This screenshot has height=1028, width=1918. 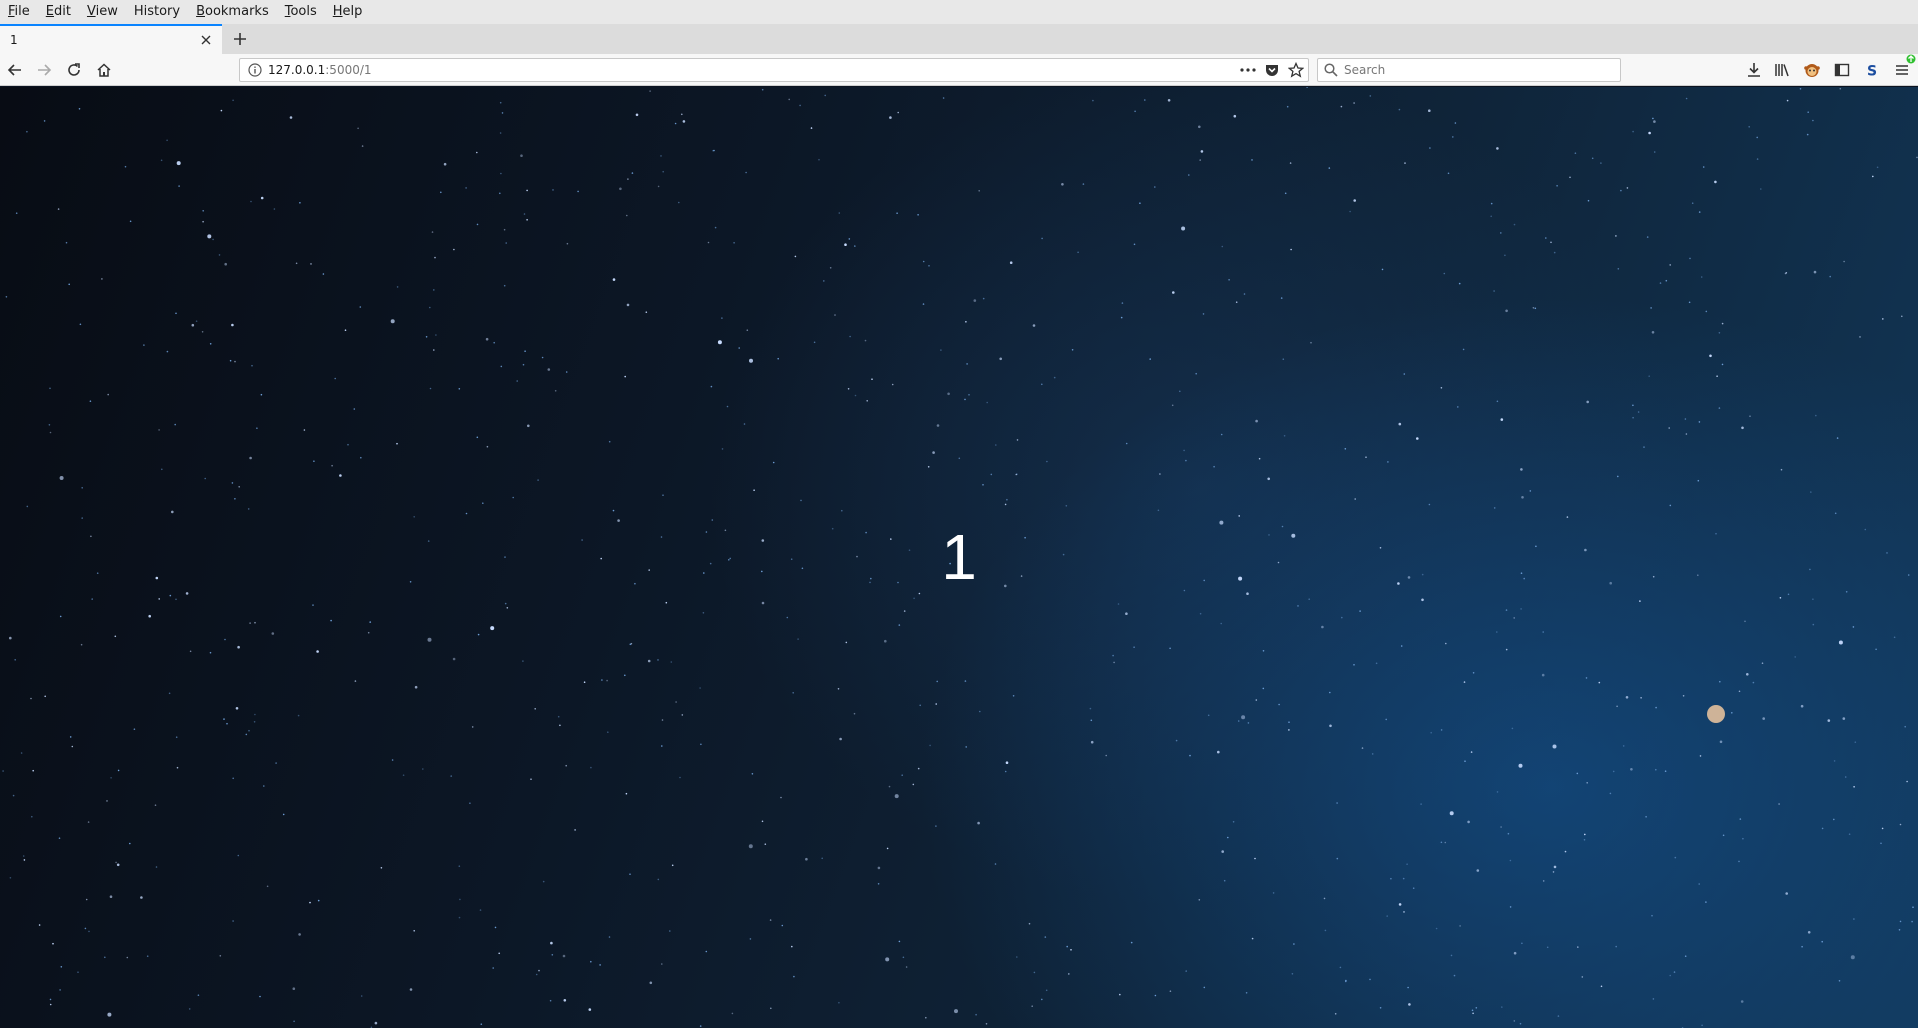 I want to click on menu-bookmarks-label: ookmarks, so click(x=237, y=11).